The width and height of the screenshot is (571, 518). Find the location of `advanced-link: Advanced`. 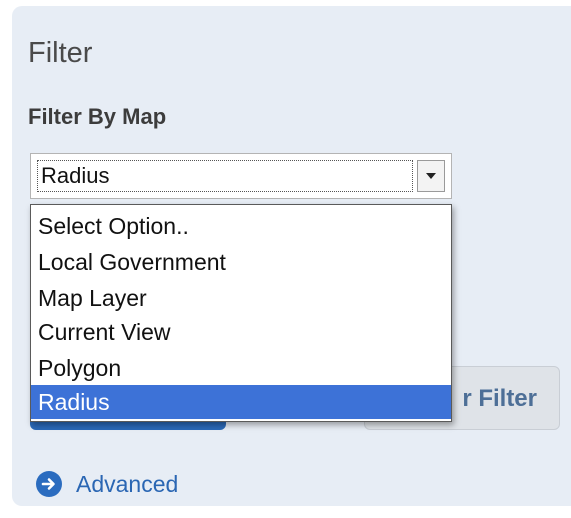

advanced-link: Advanced is located at coordinates (107, 484).